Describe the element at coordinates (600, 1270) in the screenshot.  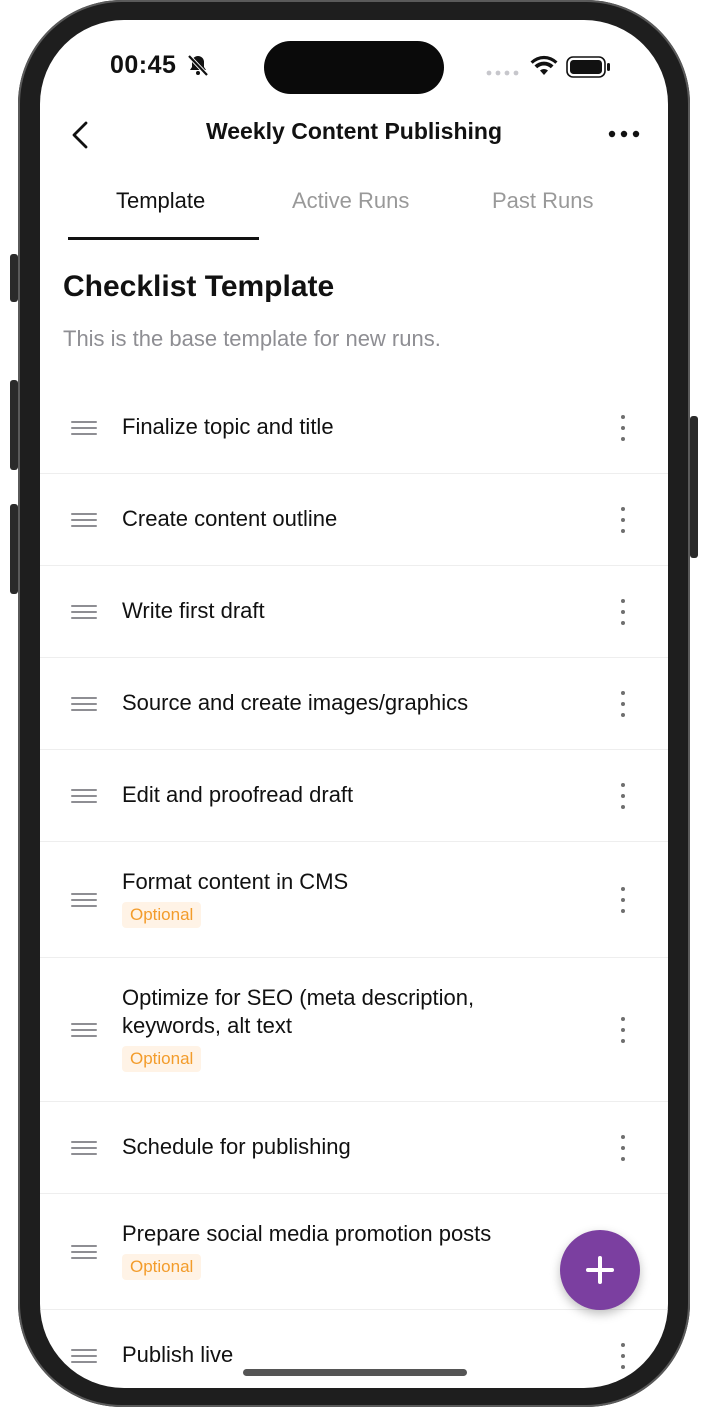
I see `add-item-button` at that location.